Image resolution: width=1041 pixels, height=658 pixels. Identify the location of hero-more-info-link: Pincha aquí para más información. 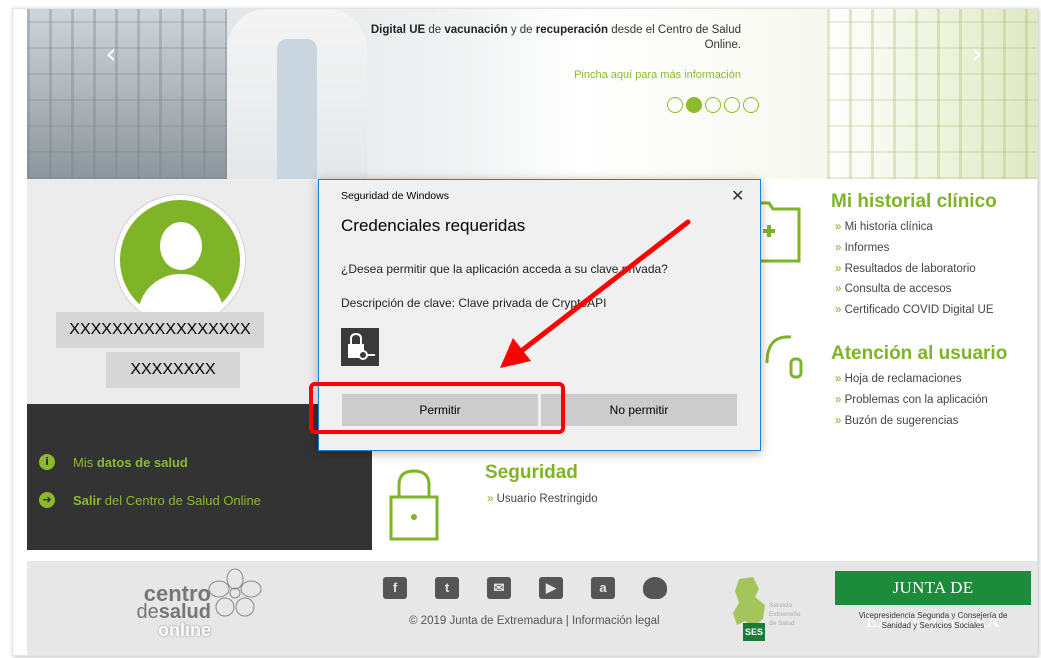
(549, 75).